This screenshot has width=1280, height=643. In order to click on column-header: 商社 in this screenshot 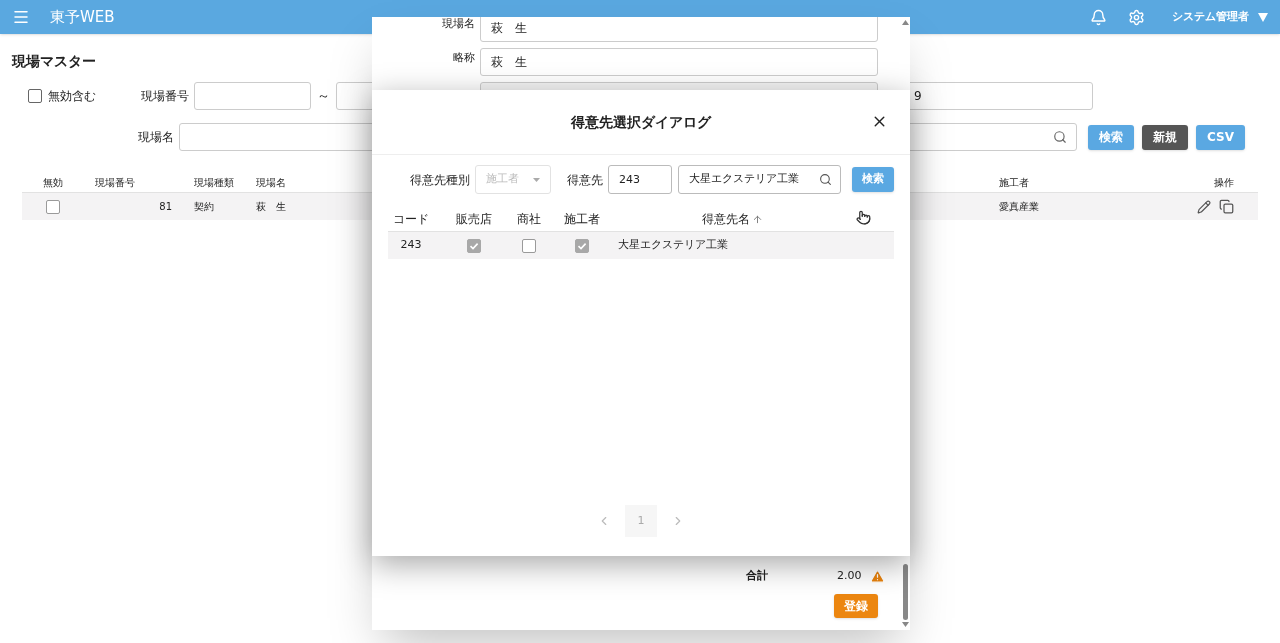, I will do `click(528, 219)`.